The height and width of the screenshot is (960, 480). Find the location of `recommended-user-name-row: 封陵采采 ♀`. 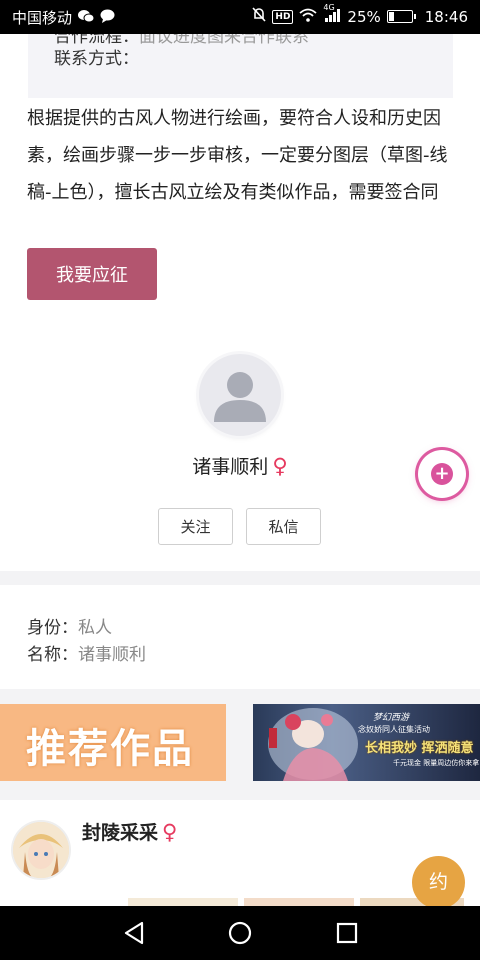

recommended-user-name-row: 封陵采采 ♀ is located at coordinates (129, 831).